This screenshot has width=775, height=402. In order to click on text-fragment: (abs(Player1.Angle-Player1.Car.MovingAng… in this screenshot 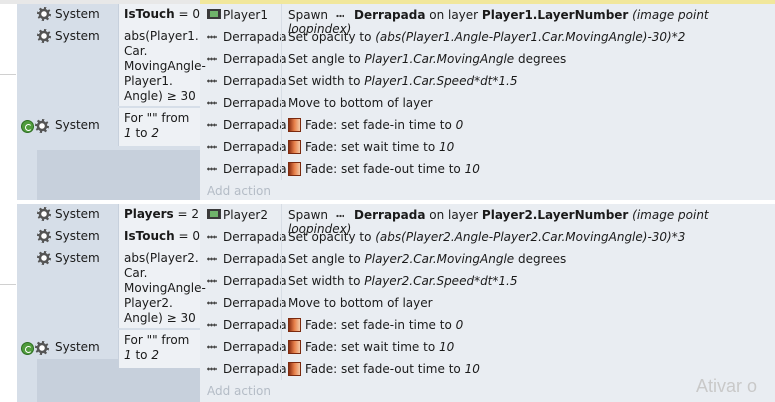, I will do `click(530, 37)`.